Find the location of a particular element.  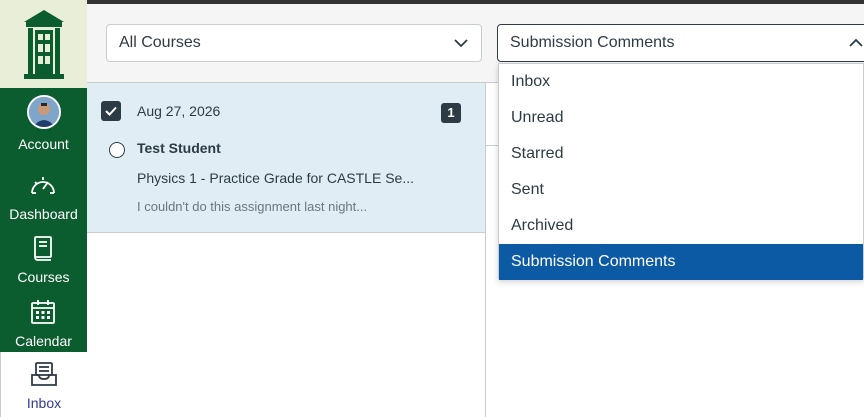

chevron-up-icon is located at coordinates (856, 42).